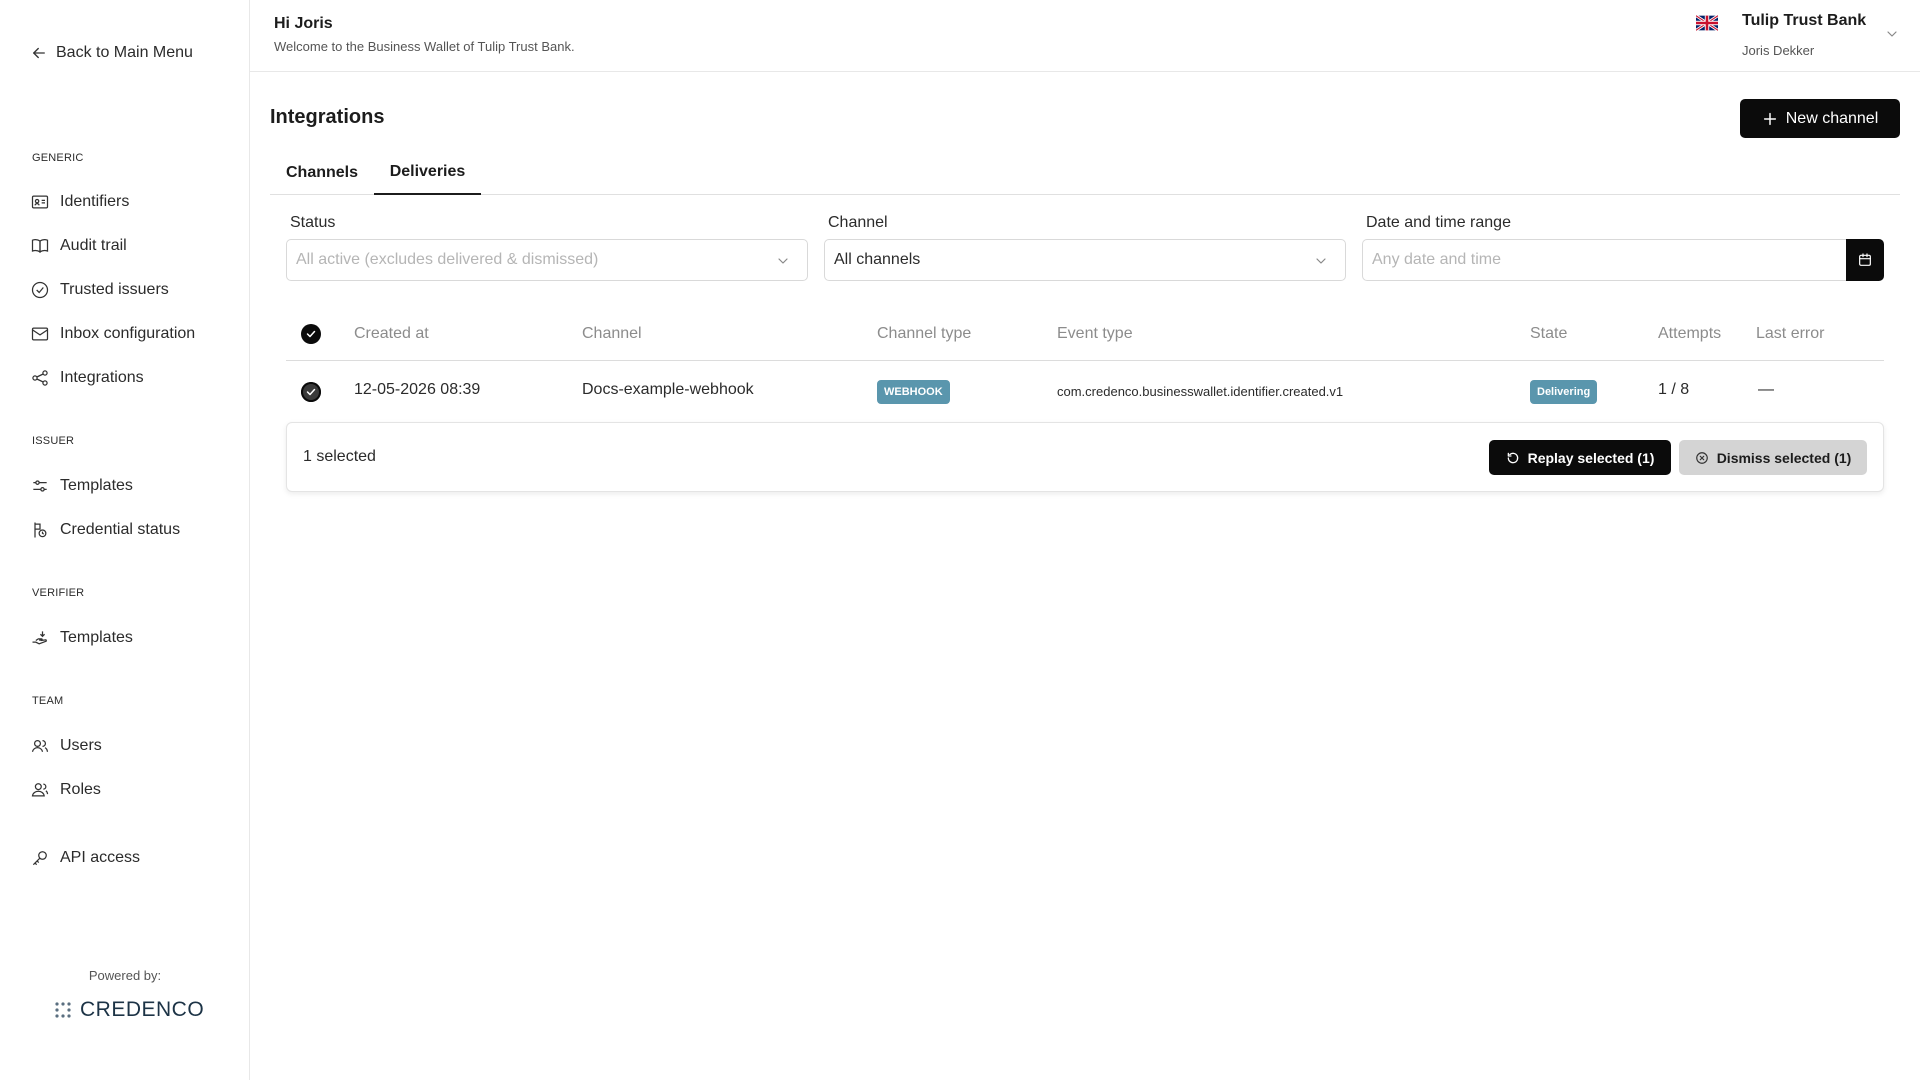 This screenshot has height=1080, width=1920. I want to click on sidebar-item-trusted-issuers: Trusted issuers, so click(99, 290).